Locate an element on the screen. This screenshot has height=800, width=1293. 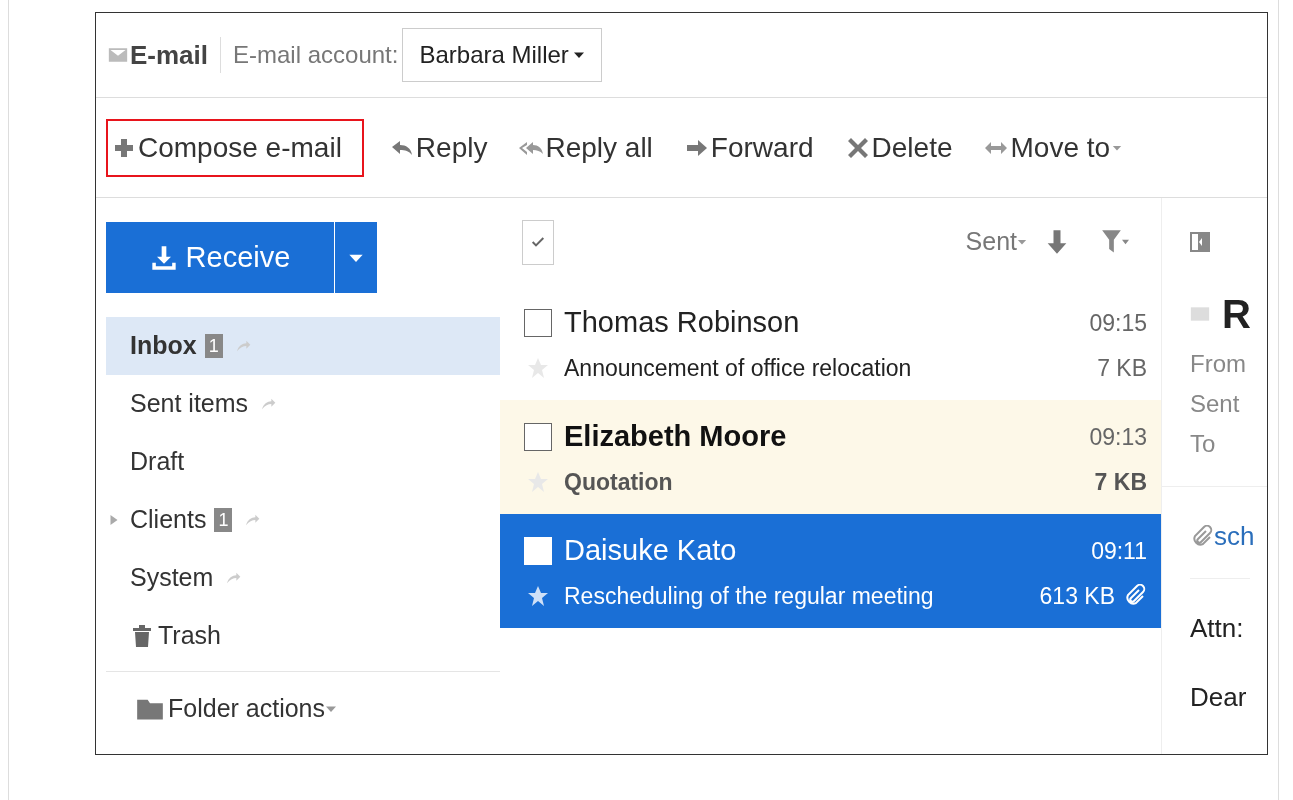
account-label: E-mail account: is located at coordinates (316, 55).